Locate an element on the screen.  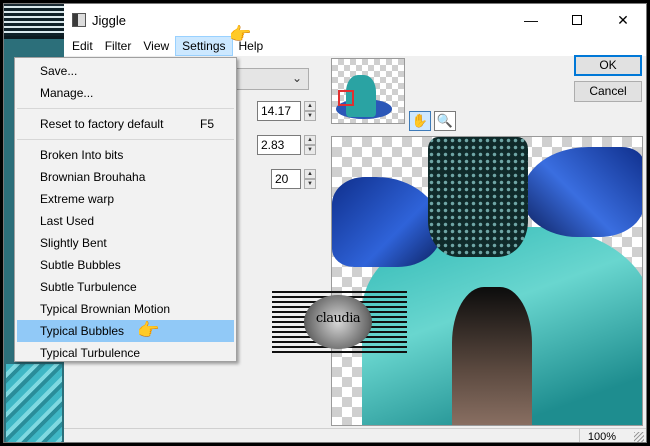
menu-item-preset: Subtle Turbulence is located at coordinates (125, 287).